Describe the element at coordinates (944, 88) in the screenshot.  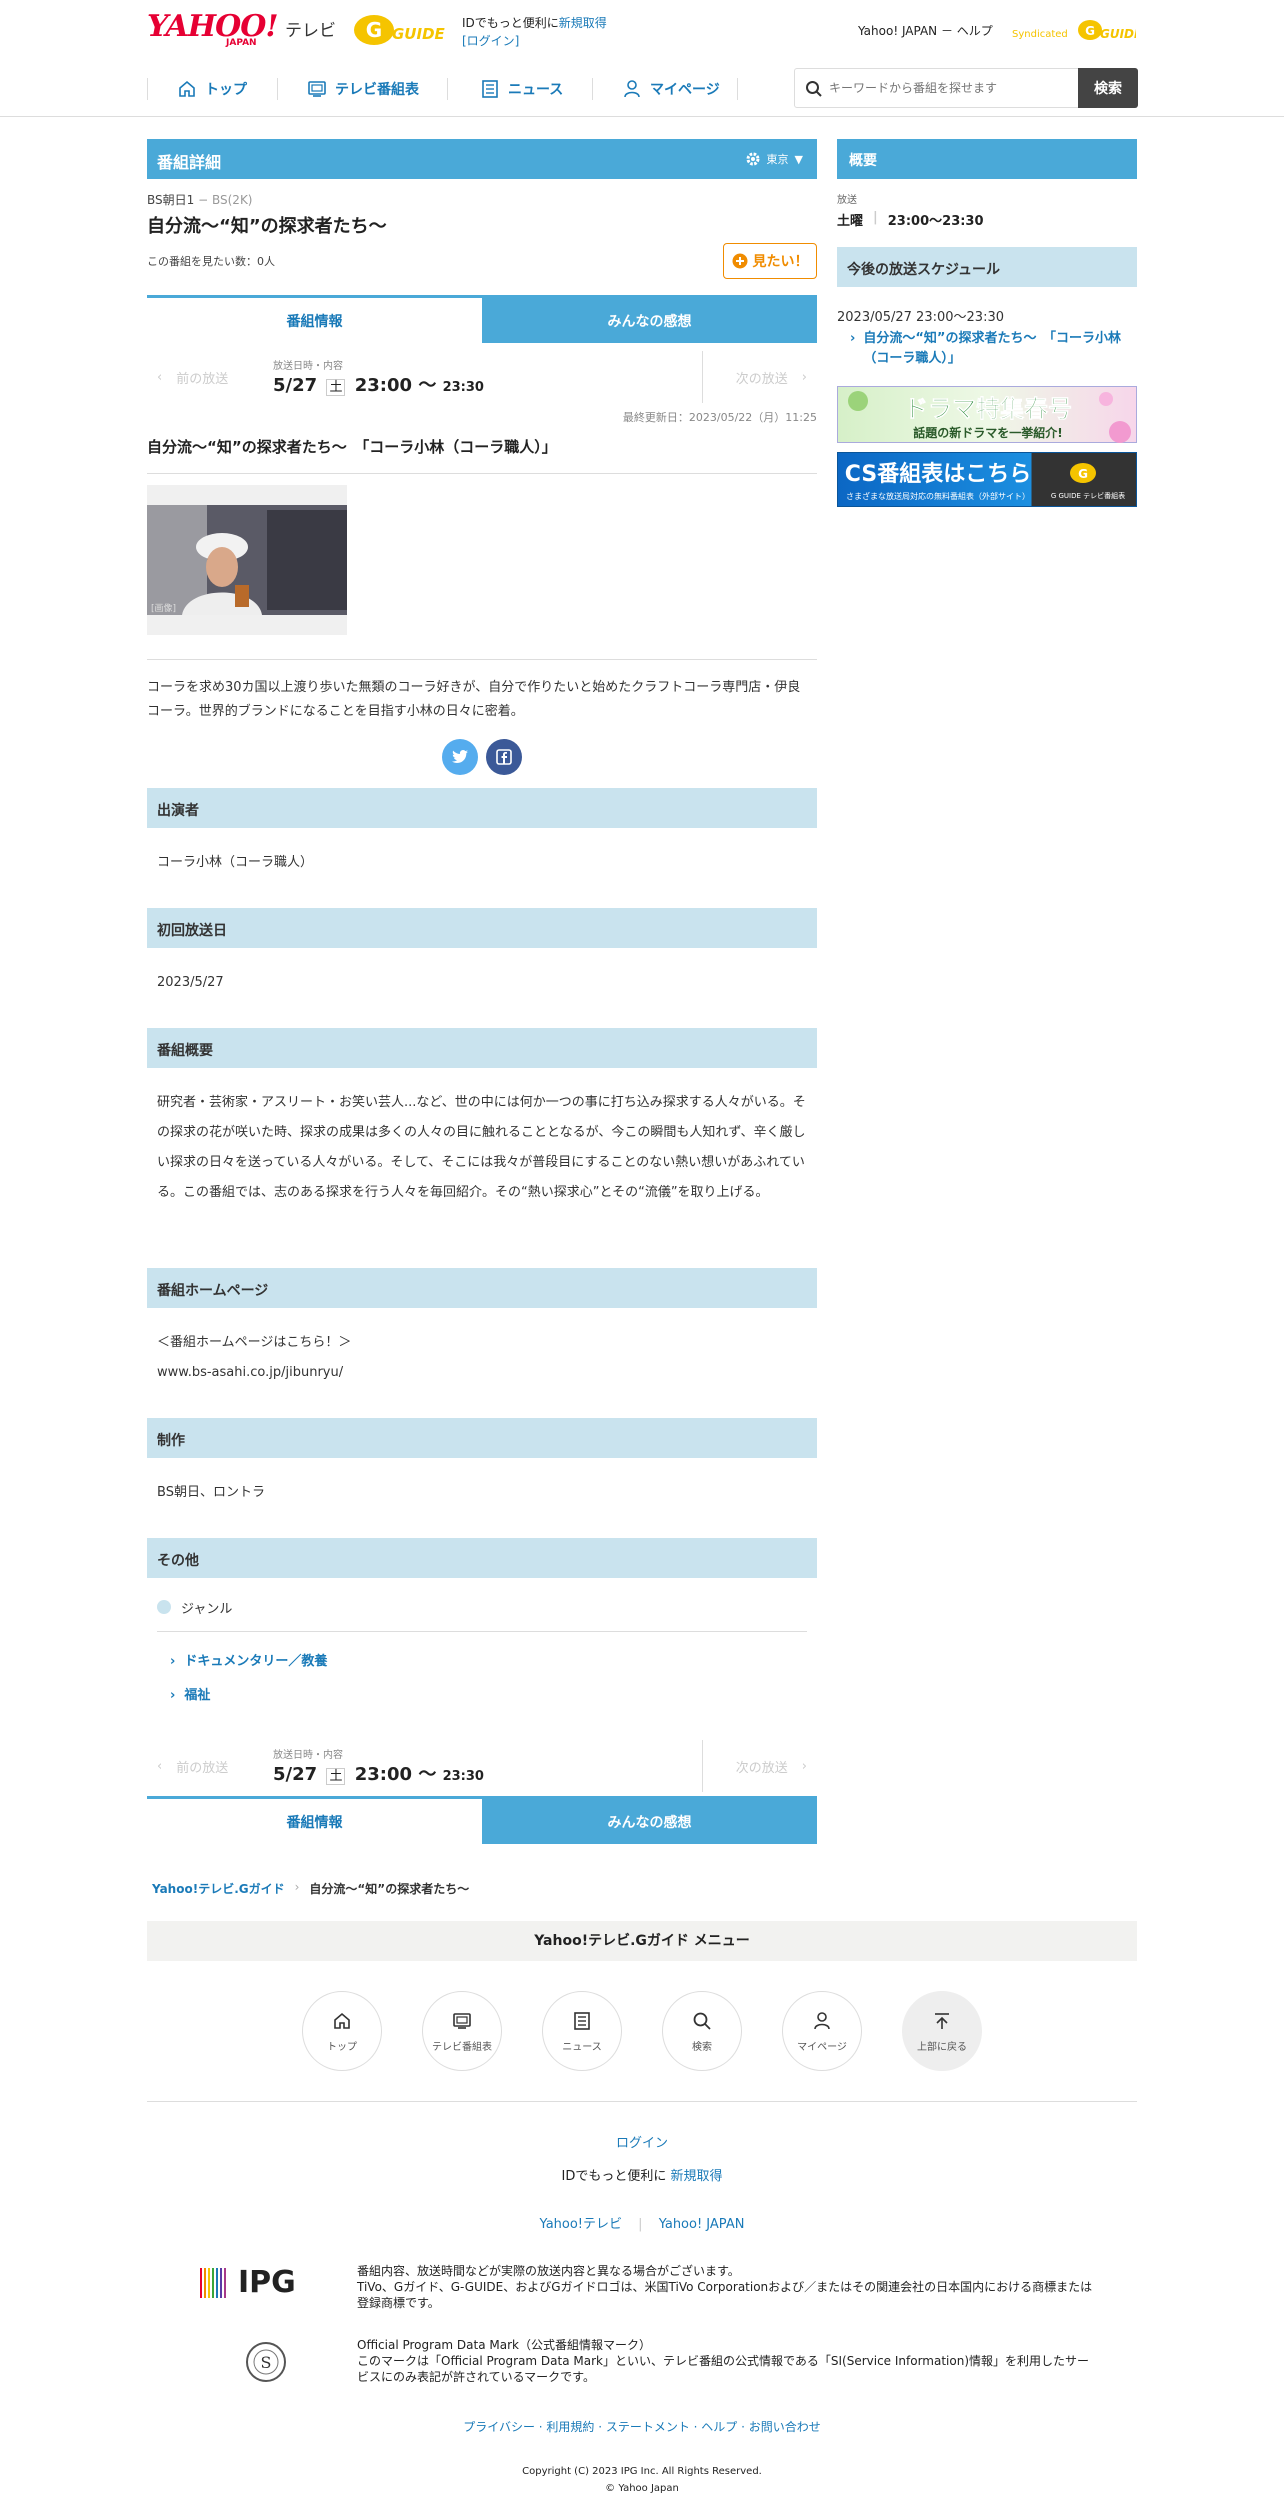
I see `search-input` at that location.